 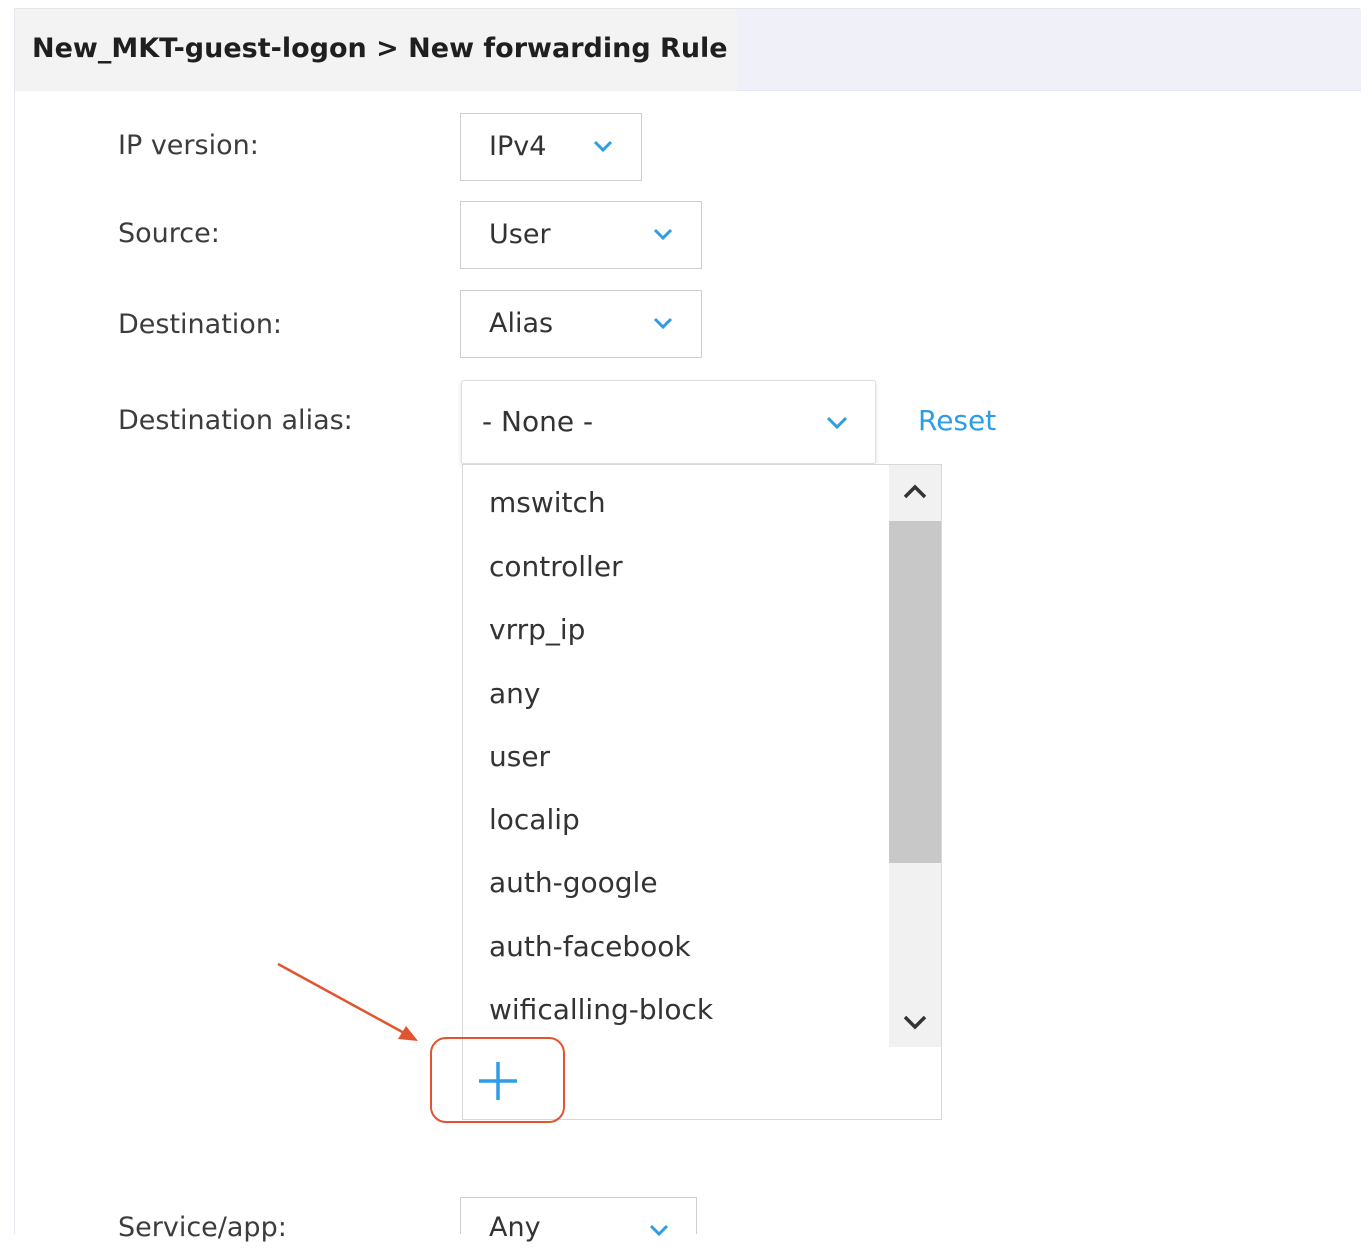 I want to click on service-app-label: Service/app:, so click(x=202, y=1227).